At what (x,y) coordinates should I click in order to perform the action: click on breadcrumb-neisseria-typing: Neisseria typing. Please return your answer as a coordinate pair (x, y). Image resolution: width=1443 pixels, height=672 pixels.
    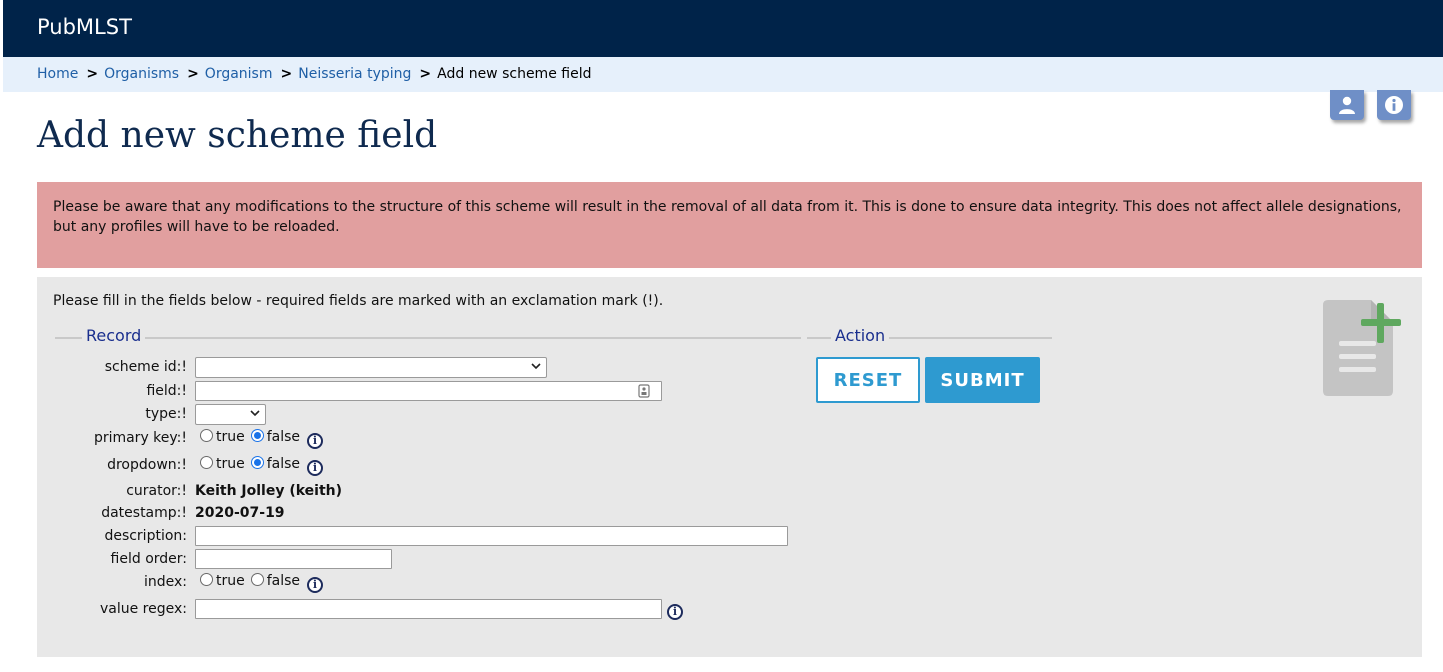
    Looking at the image, I should click on (354, 74).